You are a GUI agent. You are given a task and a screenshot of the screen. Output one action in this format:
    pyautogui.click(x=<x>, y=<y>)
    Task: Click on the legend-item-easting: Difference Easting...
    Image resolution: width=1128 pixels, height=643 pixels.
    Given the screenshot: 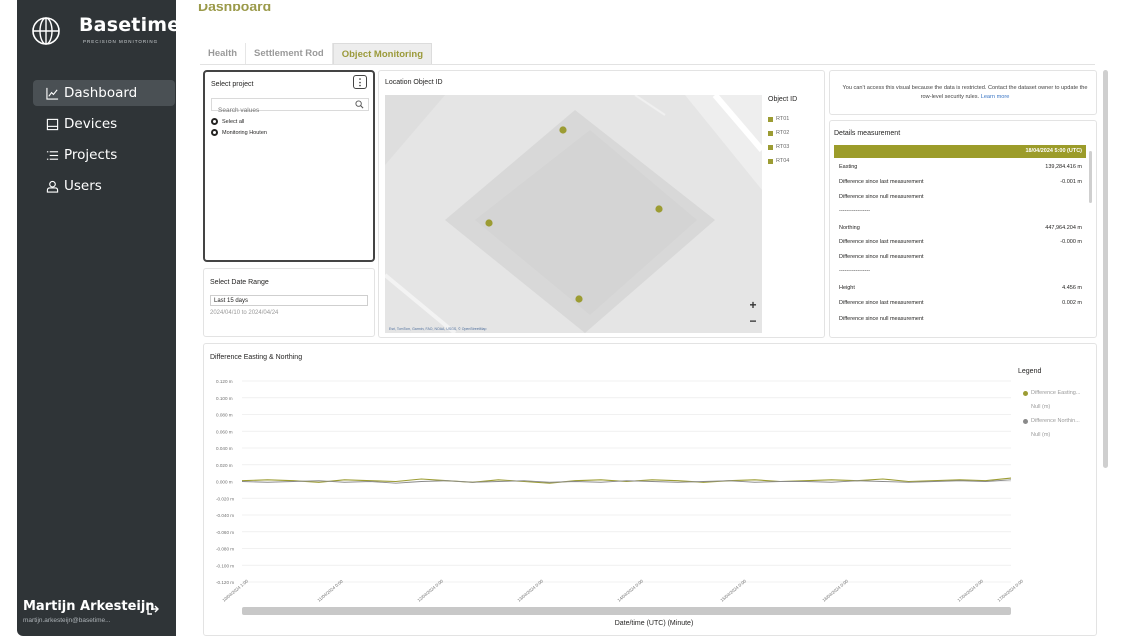 What is the action you would take?
    pyautogui.click(x=1051, y=393)
    